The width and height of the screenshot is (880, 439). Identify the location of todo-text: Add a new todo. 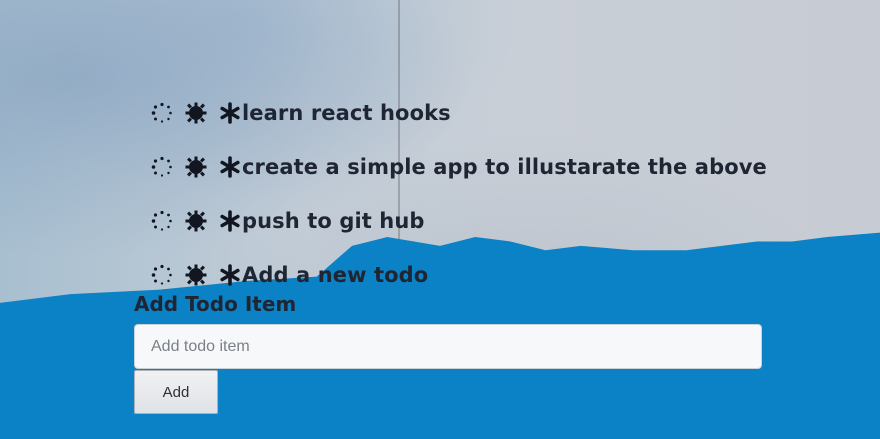
(335, 275).